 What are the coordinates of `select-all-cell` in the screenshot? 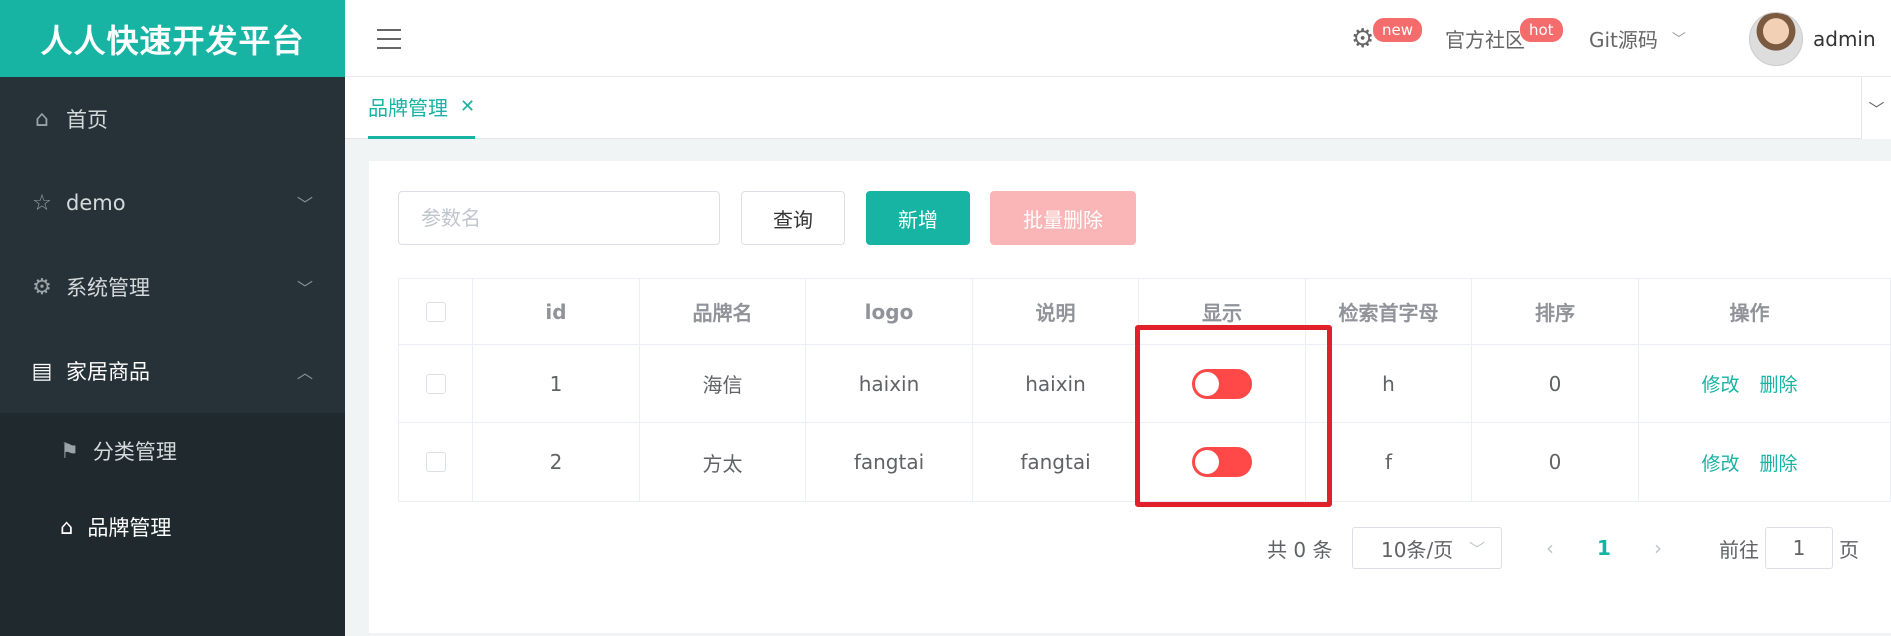 It's located at (436, 311).